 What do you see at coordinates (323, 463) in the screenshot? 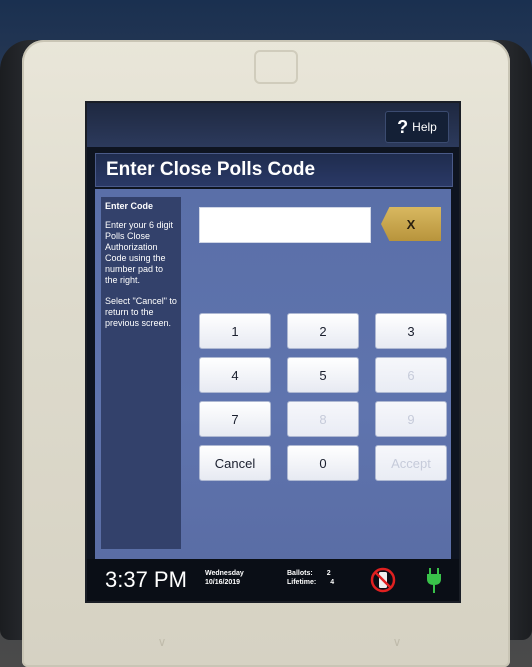
I see `key-0: 0` at bounding box center [323, 463].